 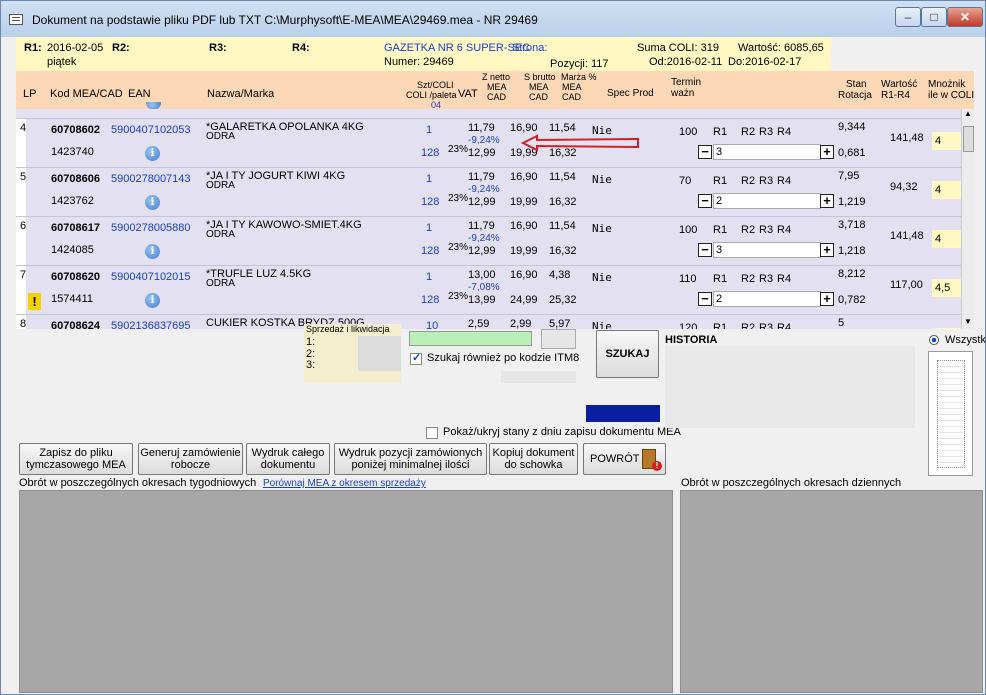 I want to click on row-wartosc: 141,48, so click(x=907, y=236).